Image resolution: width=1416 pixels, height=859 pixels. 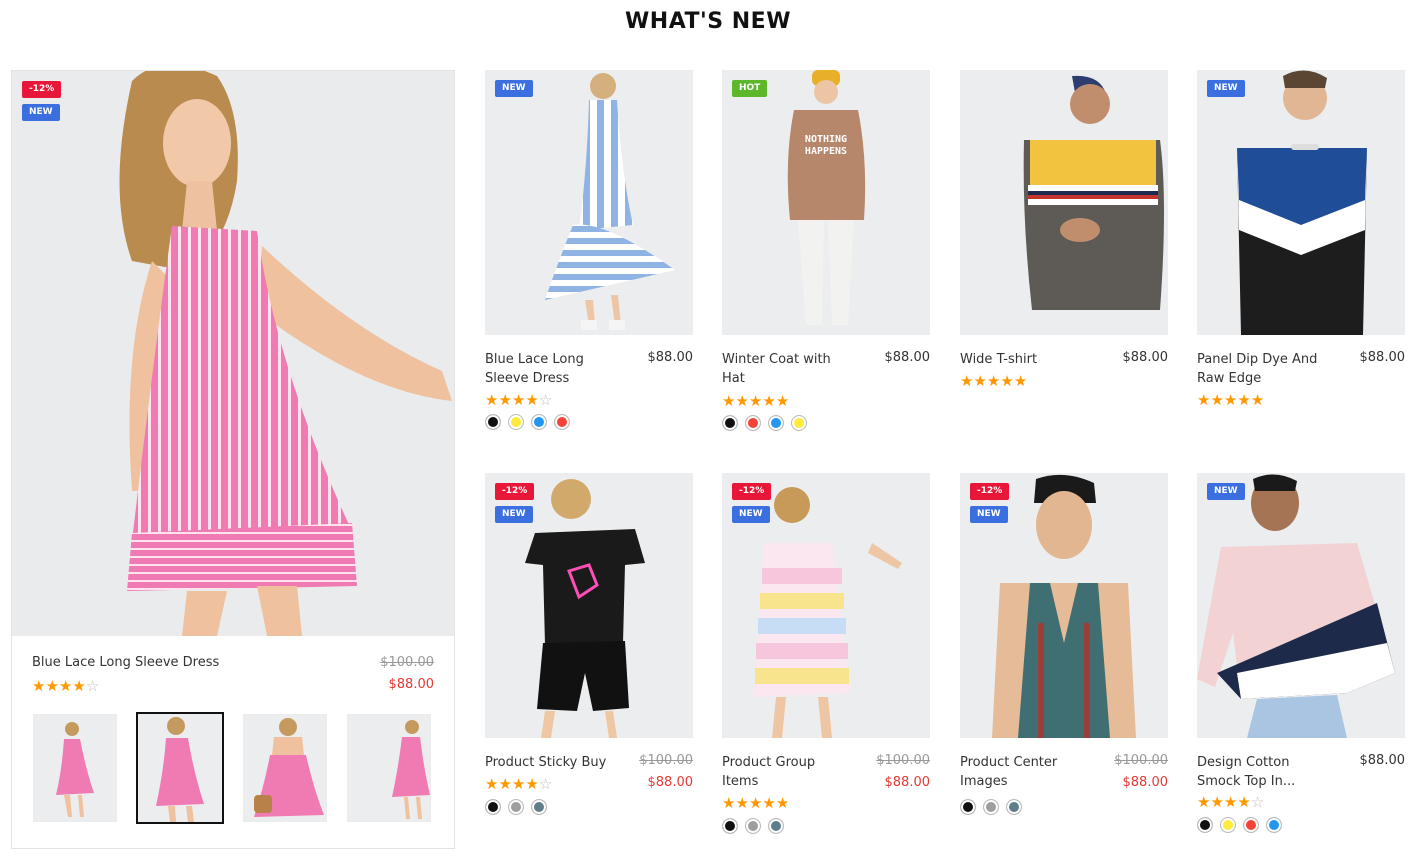 I want to click on section-title: WHAT'S NEW, so click(x=708, y=21).